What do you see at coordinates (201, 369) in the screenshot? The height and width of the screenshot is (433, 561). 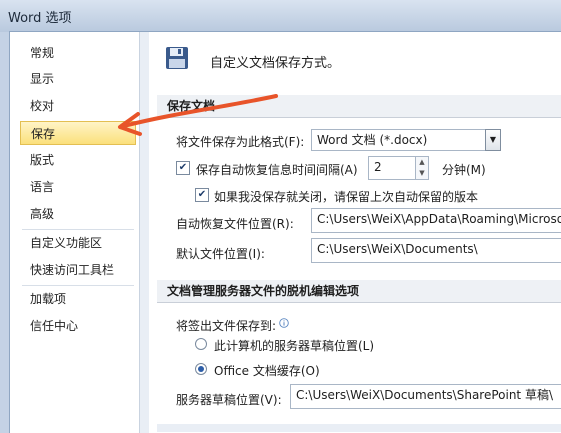 I see `radio-office-cache` at bounding box center [201, 369].